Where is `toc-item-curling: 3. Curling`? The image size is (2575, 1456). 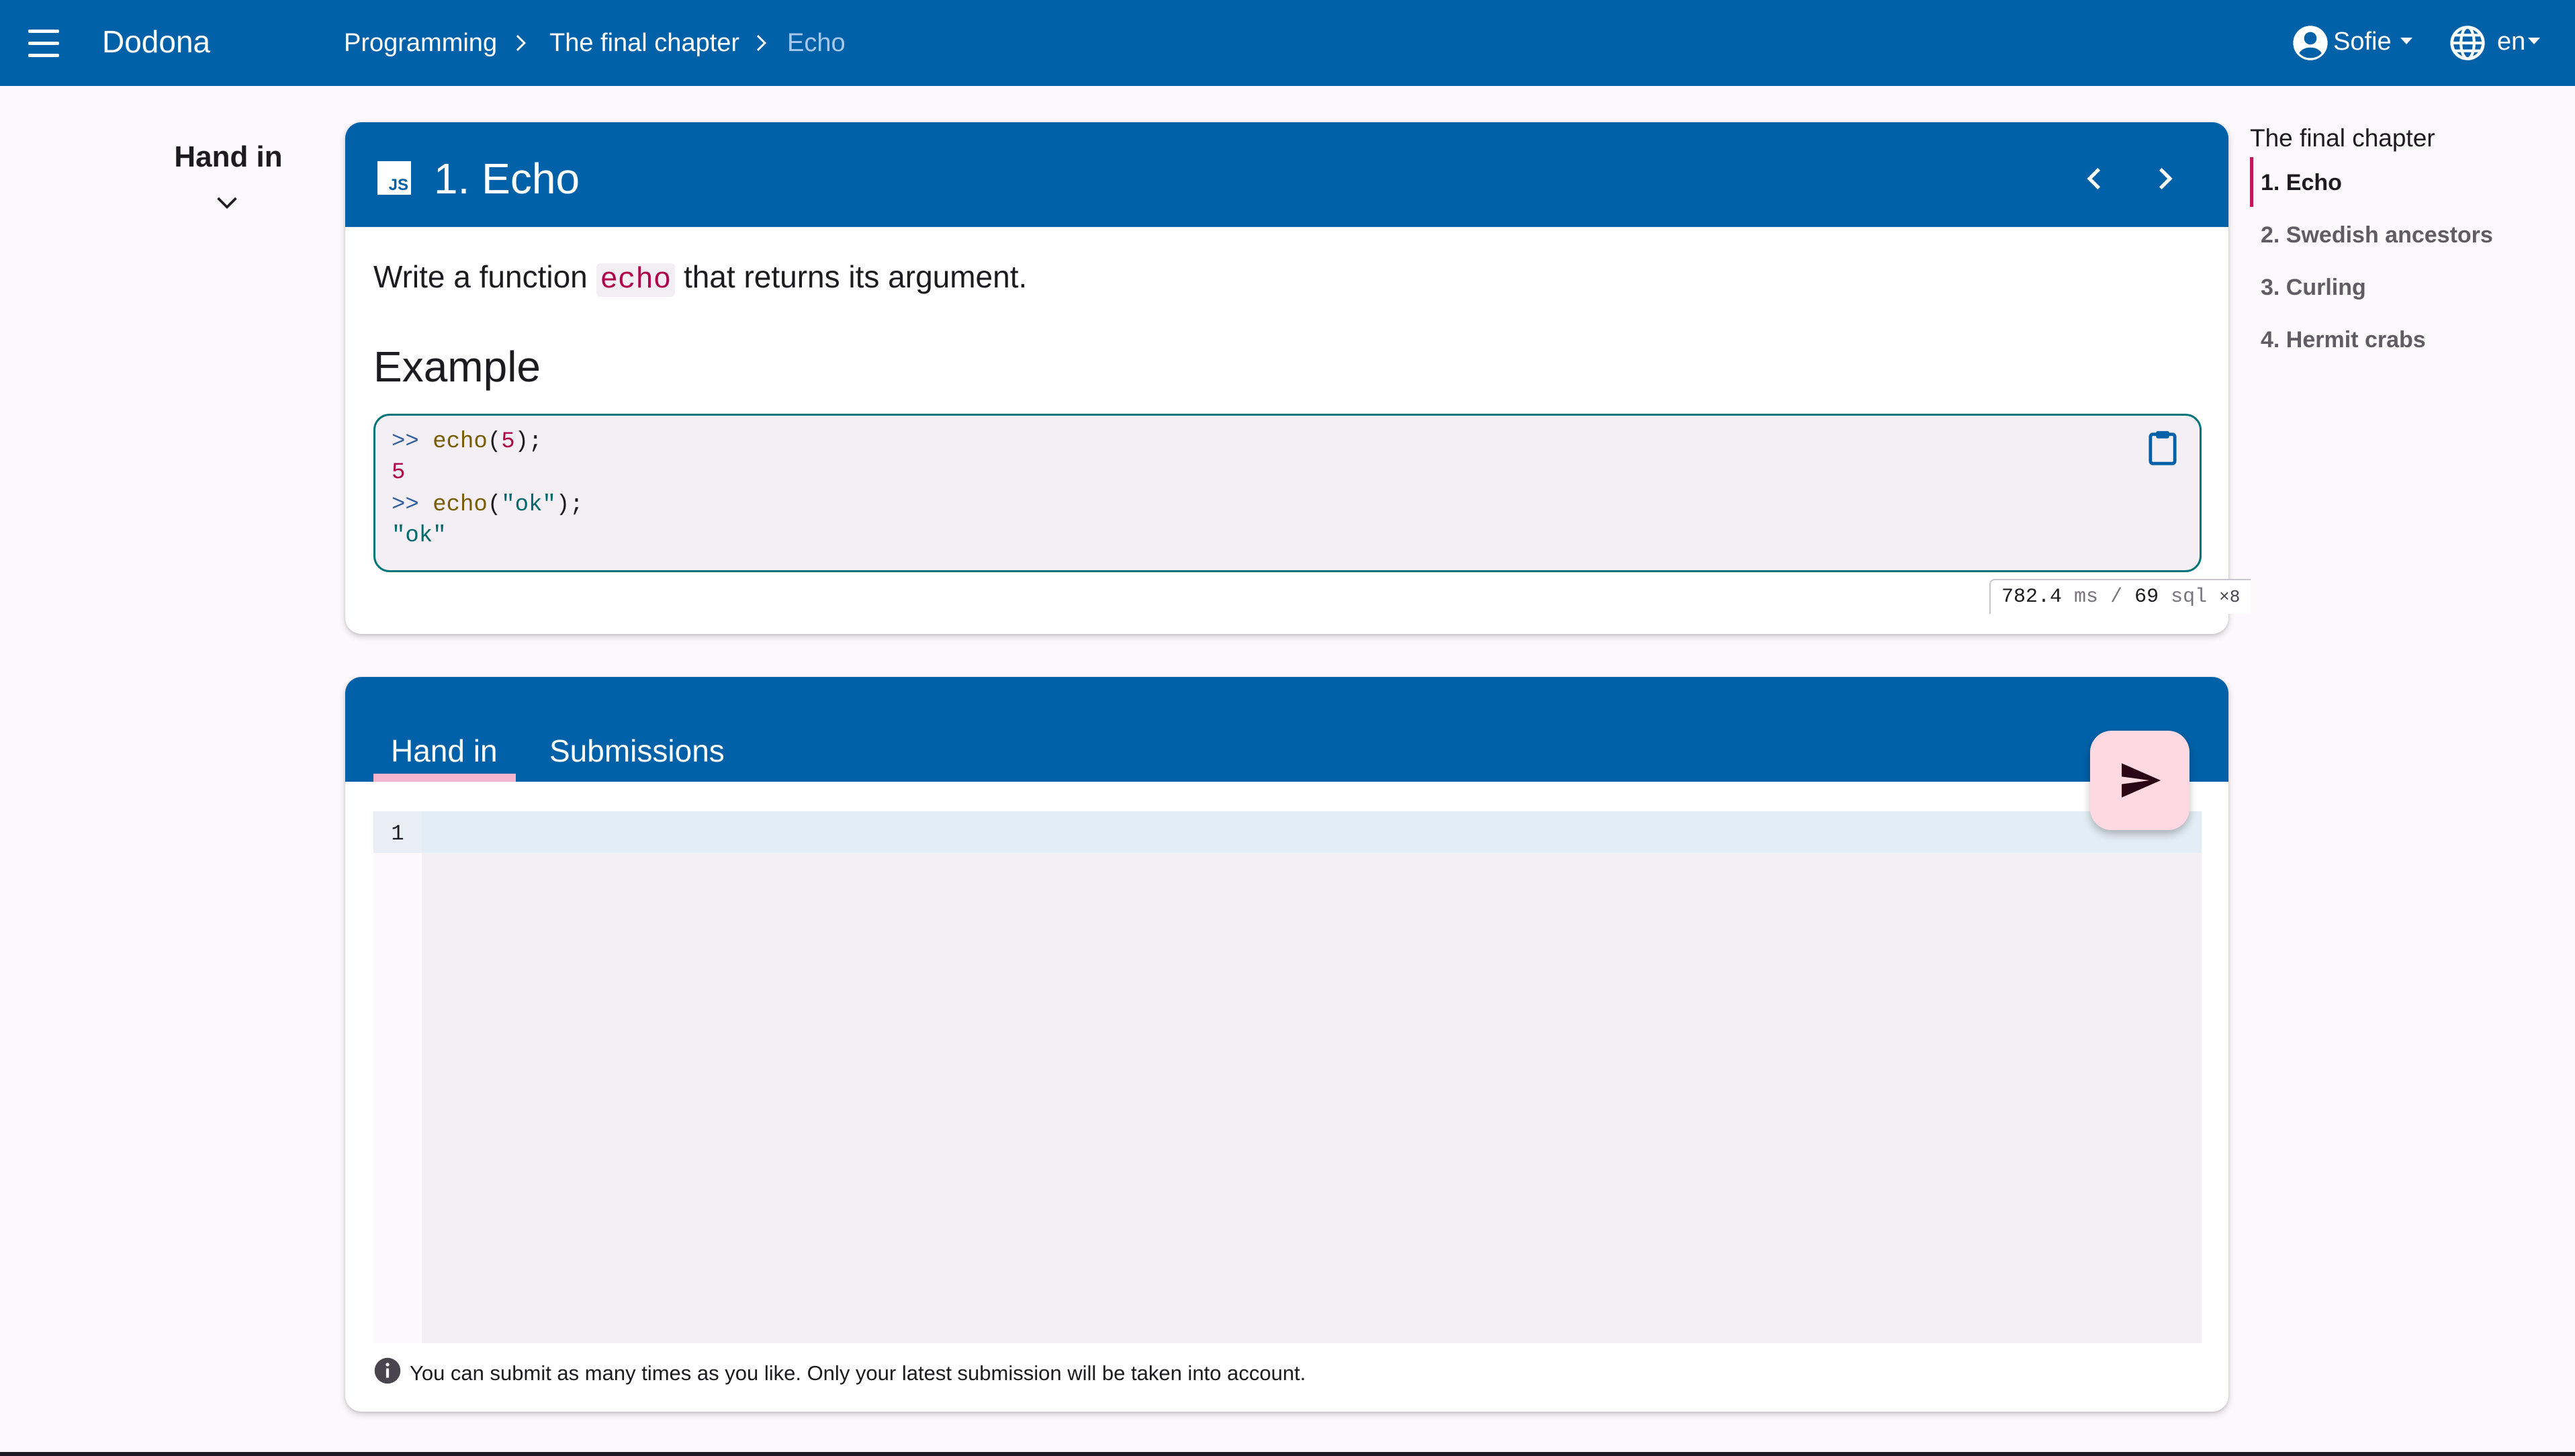 toc-item-curling: 3. Curling is located at coordinates (2313, 287).